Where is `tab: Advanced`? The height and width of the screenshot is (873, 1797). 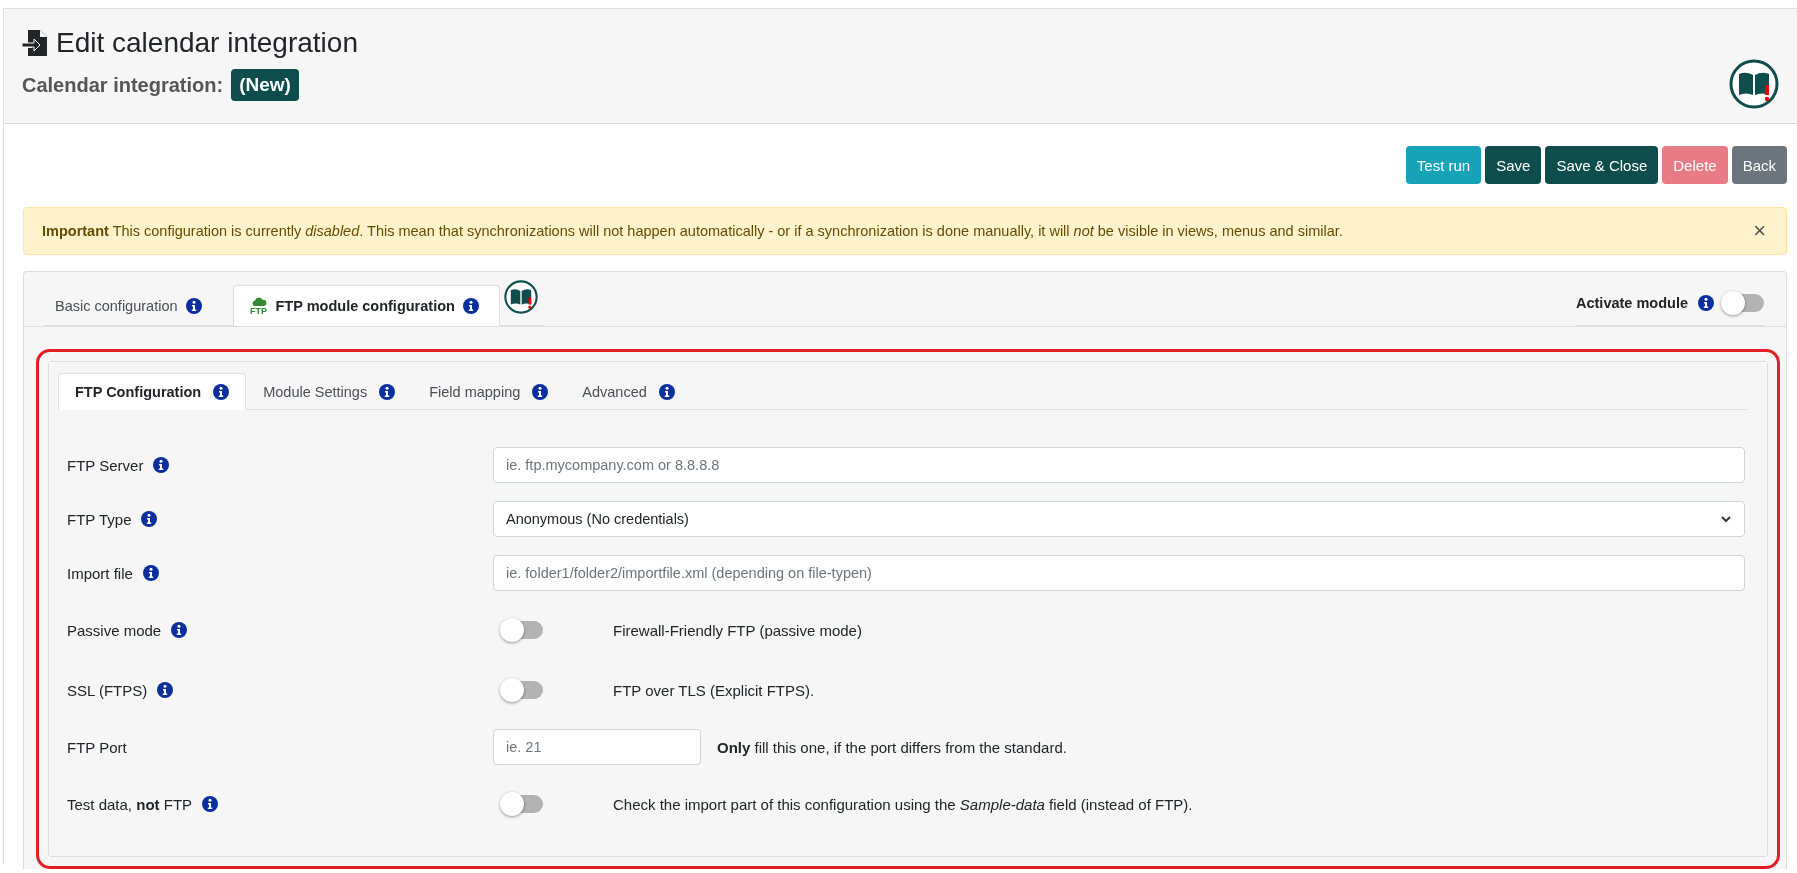 tab: Advanced is located at coordinates (628, 391).